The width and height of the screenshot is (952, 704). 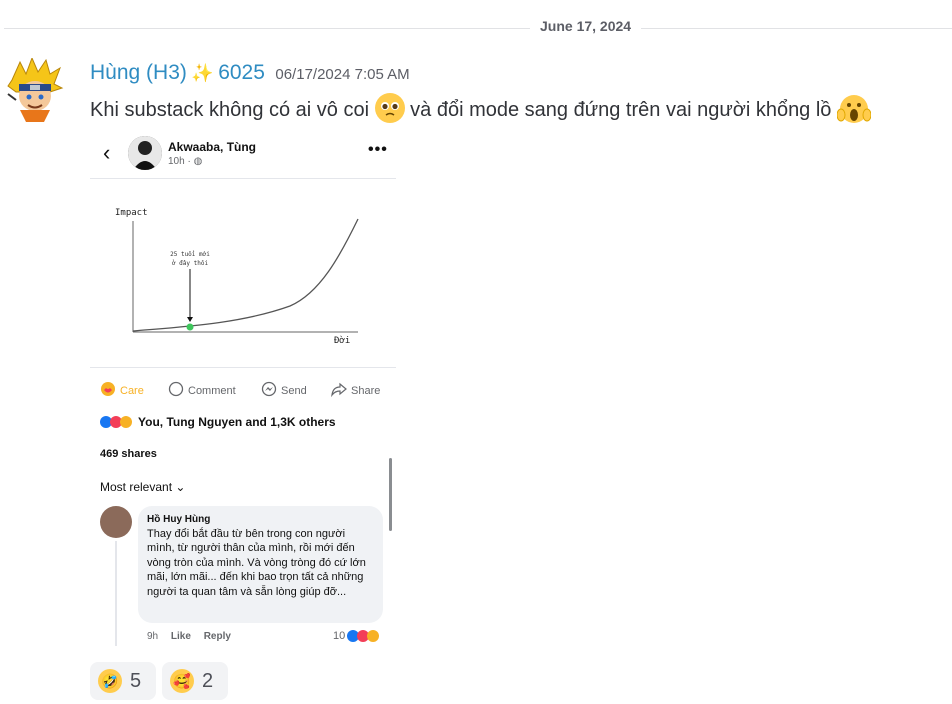 I want to click on post-author-avatar, so click(x=145, y=153).